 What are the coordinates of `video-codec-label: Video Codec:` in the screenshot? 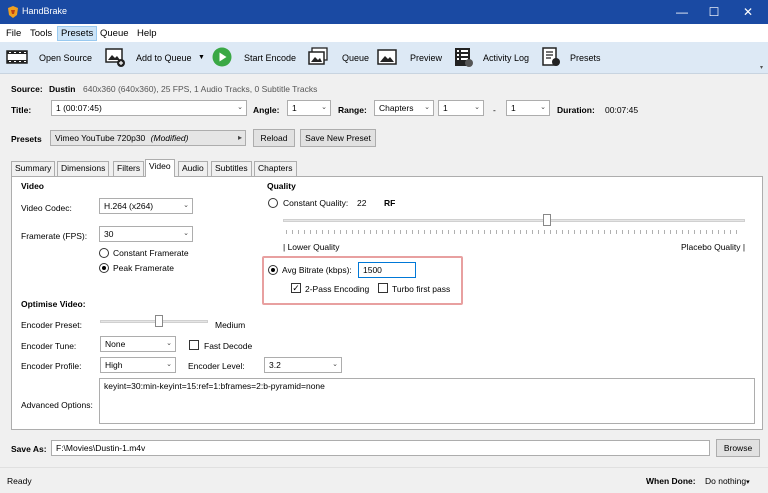 It's located at (46, 208).